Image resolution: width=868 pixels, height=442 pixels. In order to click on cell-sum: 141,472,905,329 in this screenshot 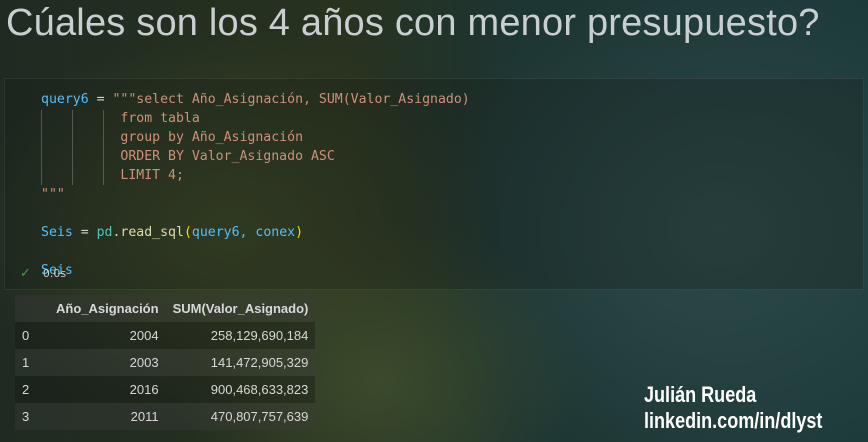, I will do `click(240, 362)`.